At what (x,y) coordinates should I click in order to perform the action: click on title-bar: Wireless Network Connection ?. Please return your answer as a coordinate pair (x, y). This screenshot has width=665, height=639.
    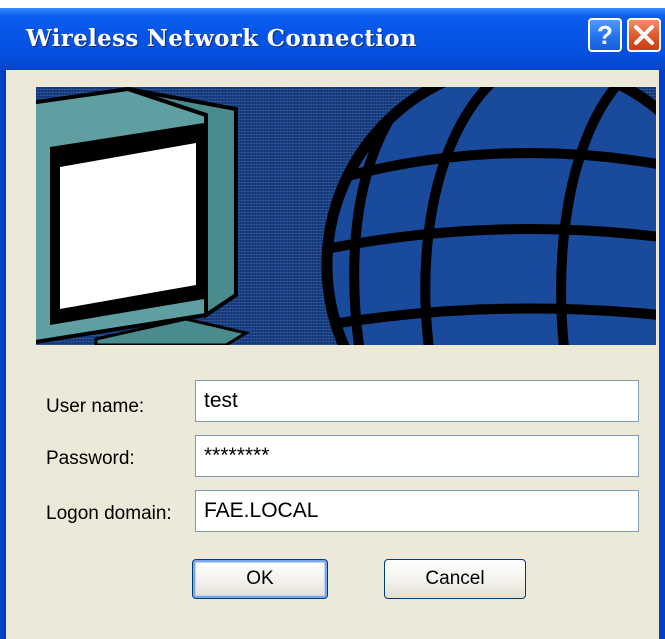
    Looking at the image, I should click on (332, 39).